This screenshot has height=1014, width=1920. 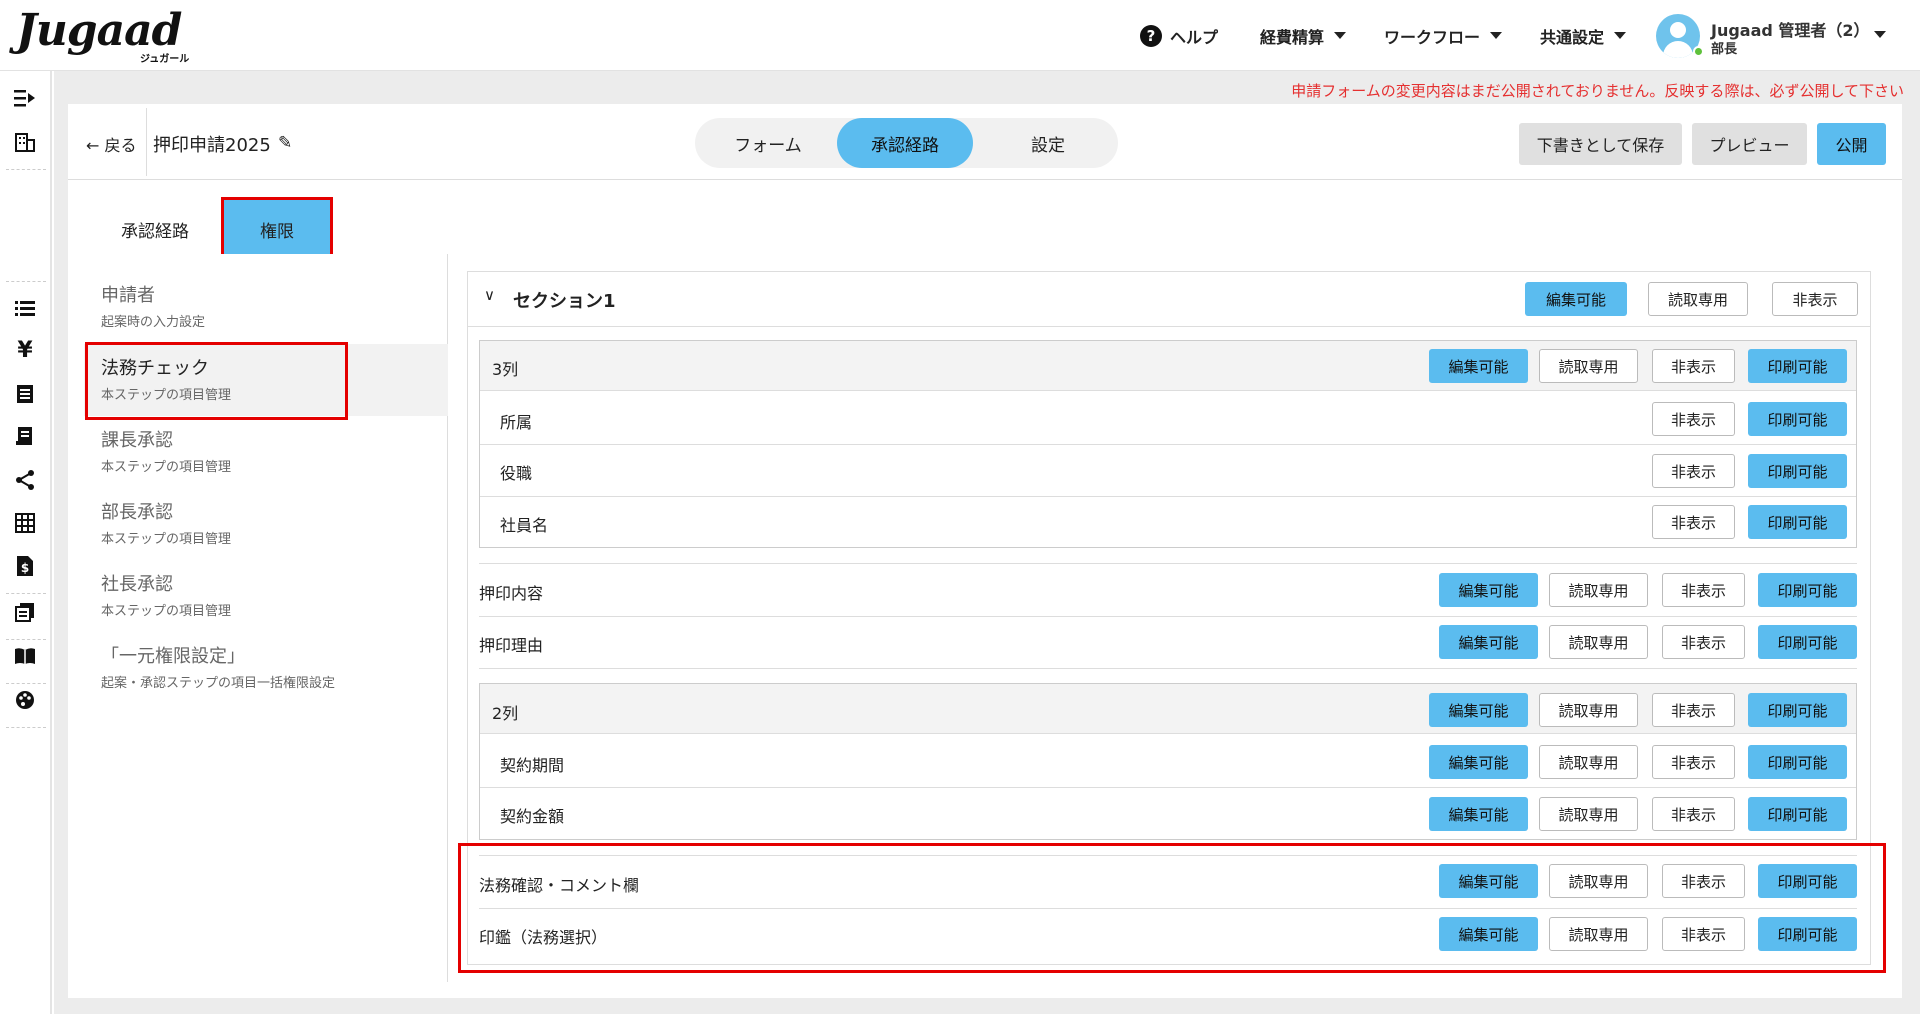 I want to click on menu-expense: 経費精算, so click(x=1303, y=35).